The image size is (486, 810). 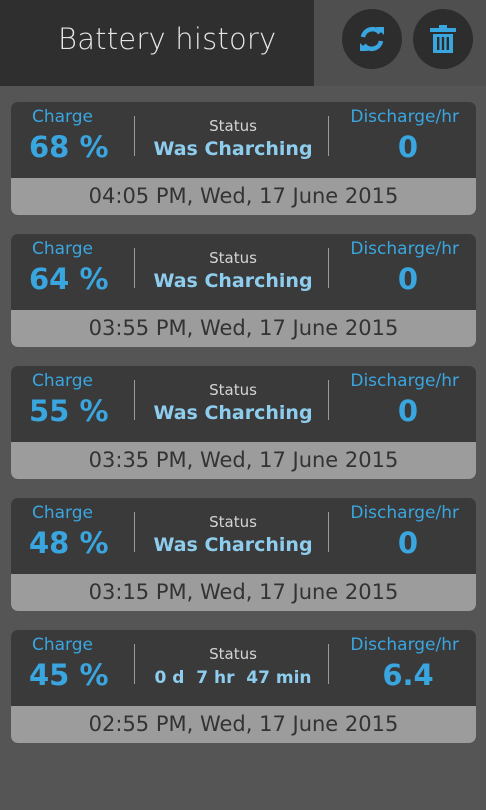 I want to click on discharge-value: 6.4, so click(x=408, y=675).